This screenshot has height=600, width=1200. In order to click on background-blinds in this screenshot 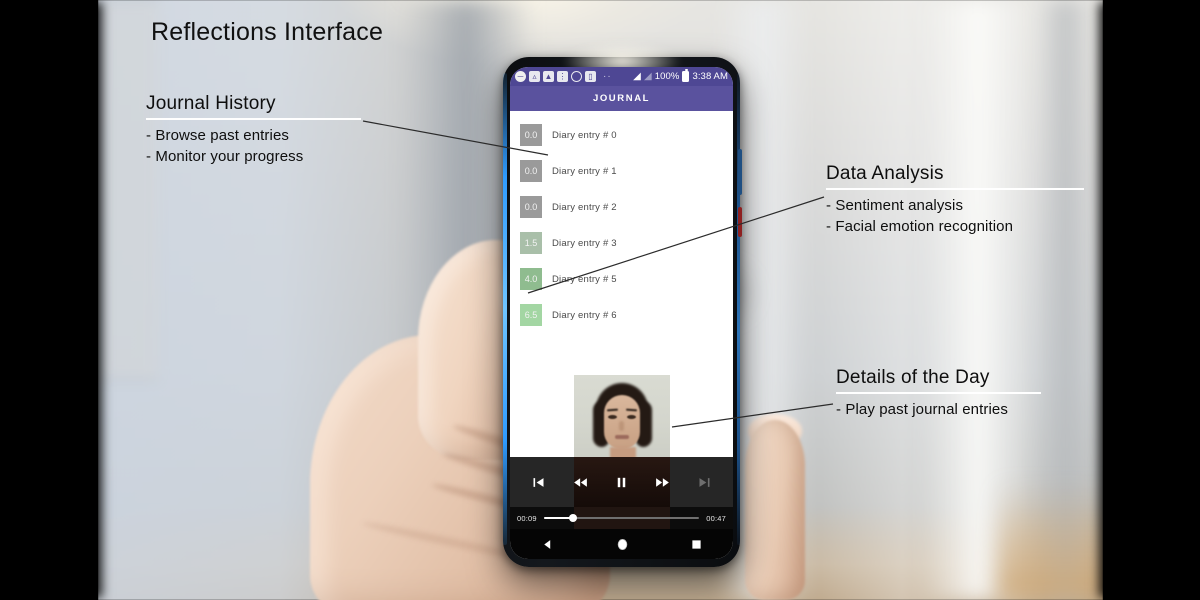, I will do `click(128, 190)`.